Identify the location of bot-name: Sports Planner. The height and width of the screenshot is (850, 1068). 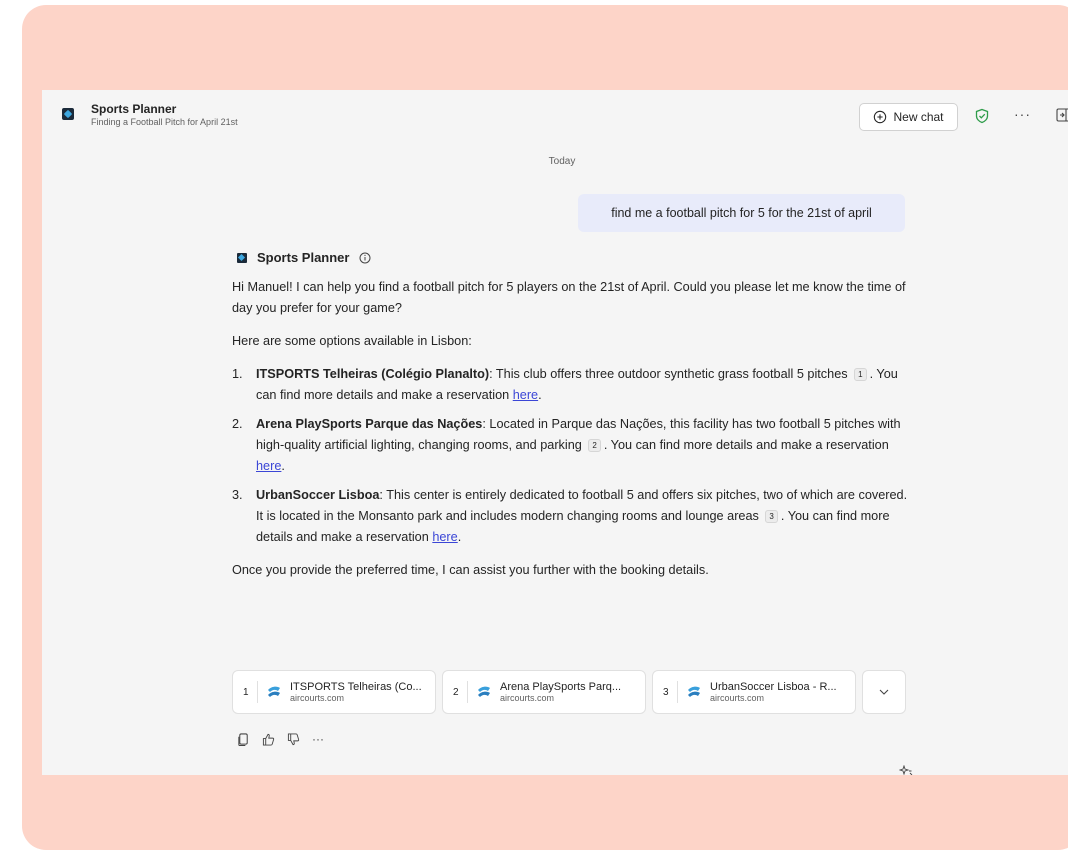
(303, 257).